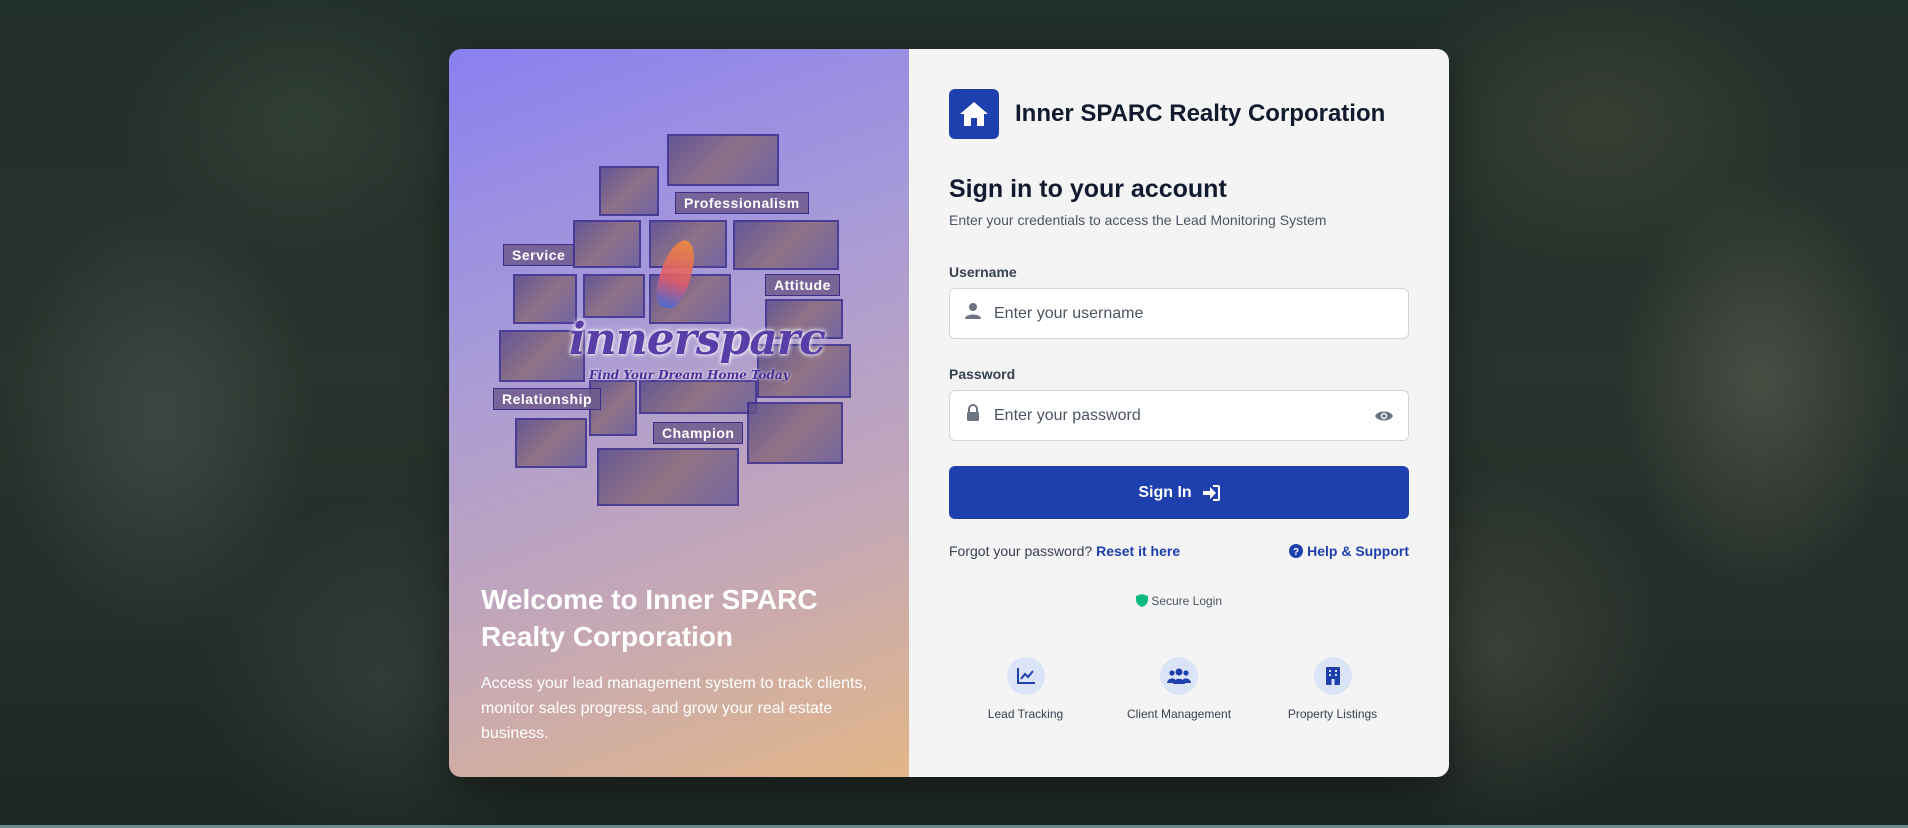 Image resolution: width=1908 pixels, height=828 pixels. Describe the element at coordinates (1200, 113) in the screenshot. I see `company-name: Inner SPARC Realty Corporation` at that location.